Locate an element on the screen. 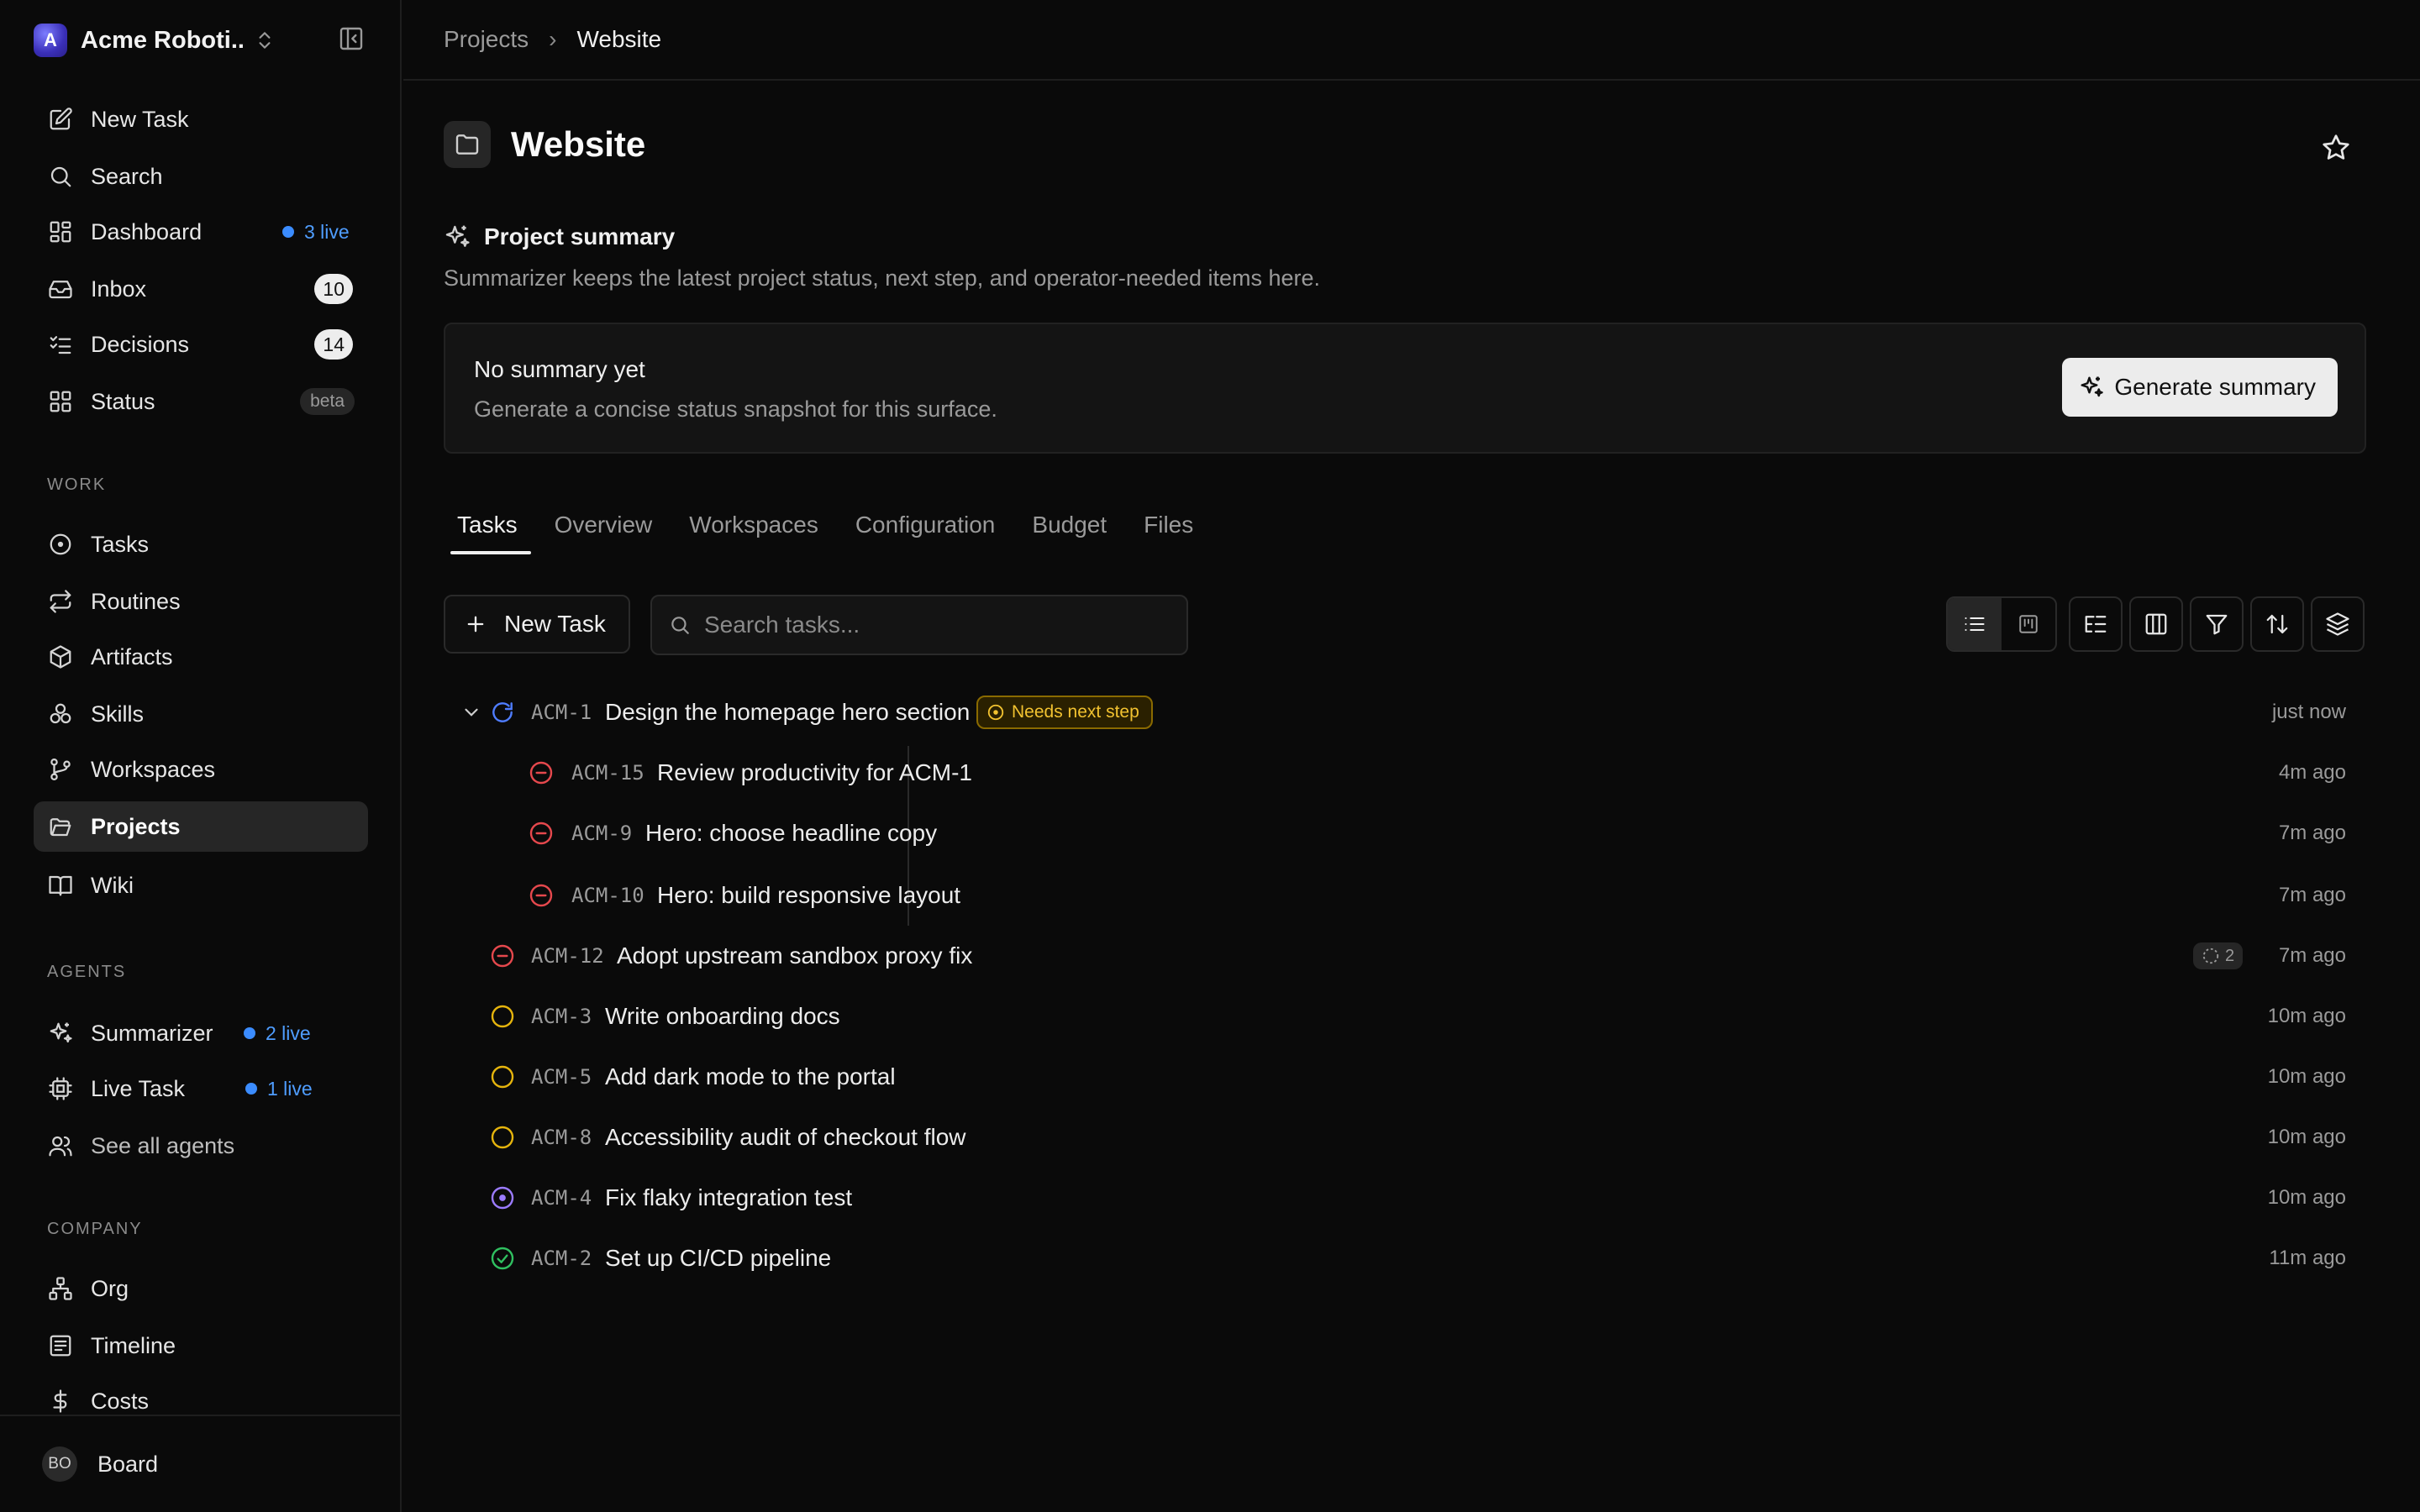 The height and width of the screenshot is (1512, 2420). list-view-icon is located at coordinates (1975, 624).